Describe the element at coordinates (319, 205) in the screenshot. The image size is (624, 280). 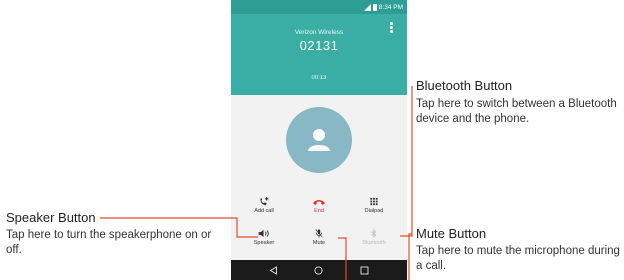
I see `end-call-button: End` at that location.